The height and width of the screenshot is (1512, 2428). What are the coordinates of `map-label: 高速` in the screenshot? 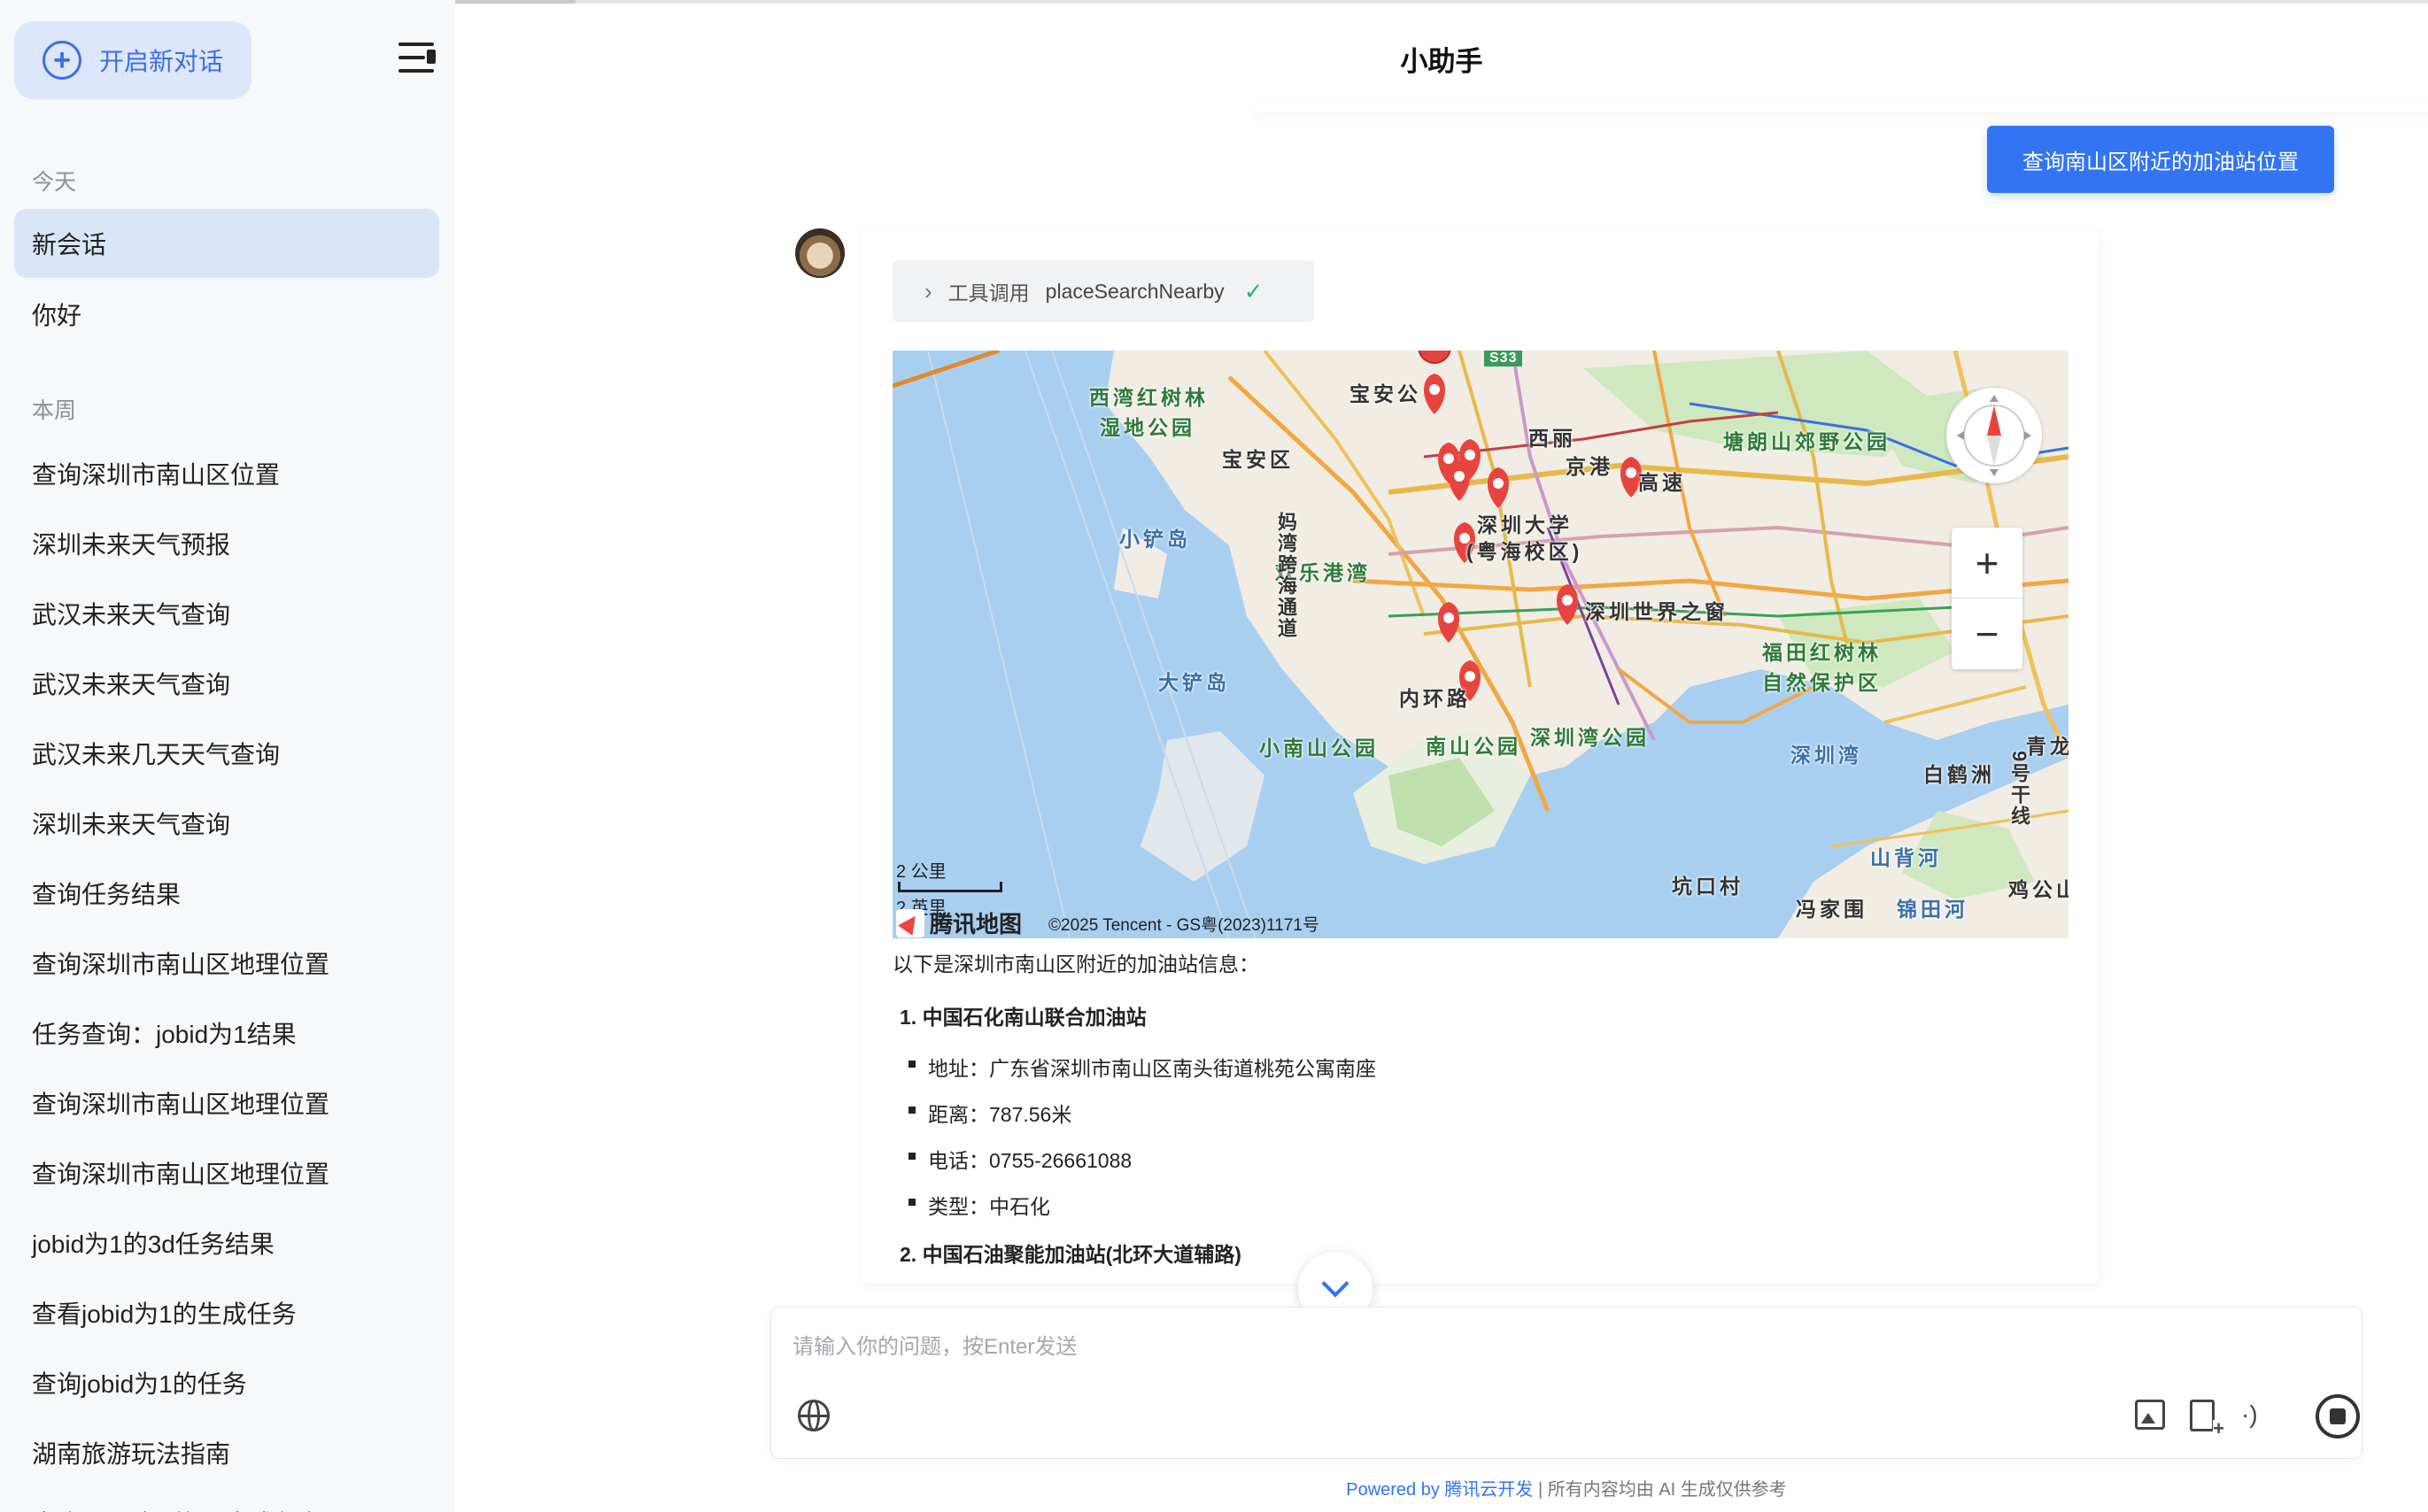 It's located at (1662, 482).